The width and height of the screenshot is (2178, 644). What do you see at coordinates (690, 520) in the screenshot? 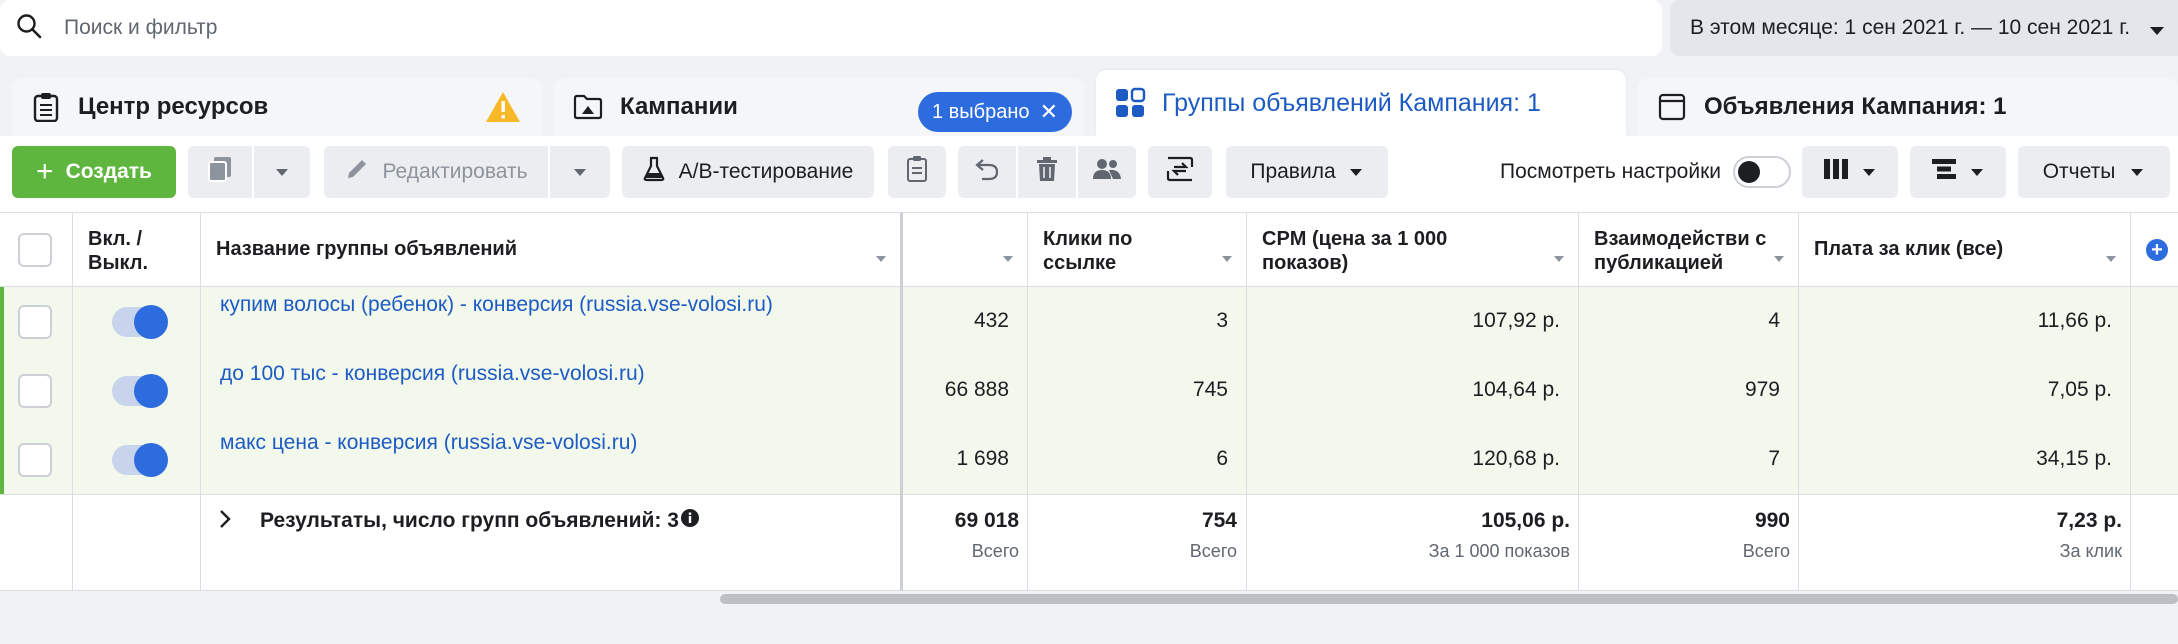
I see `info-icon` at bounding box center [690, 520].